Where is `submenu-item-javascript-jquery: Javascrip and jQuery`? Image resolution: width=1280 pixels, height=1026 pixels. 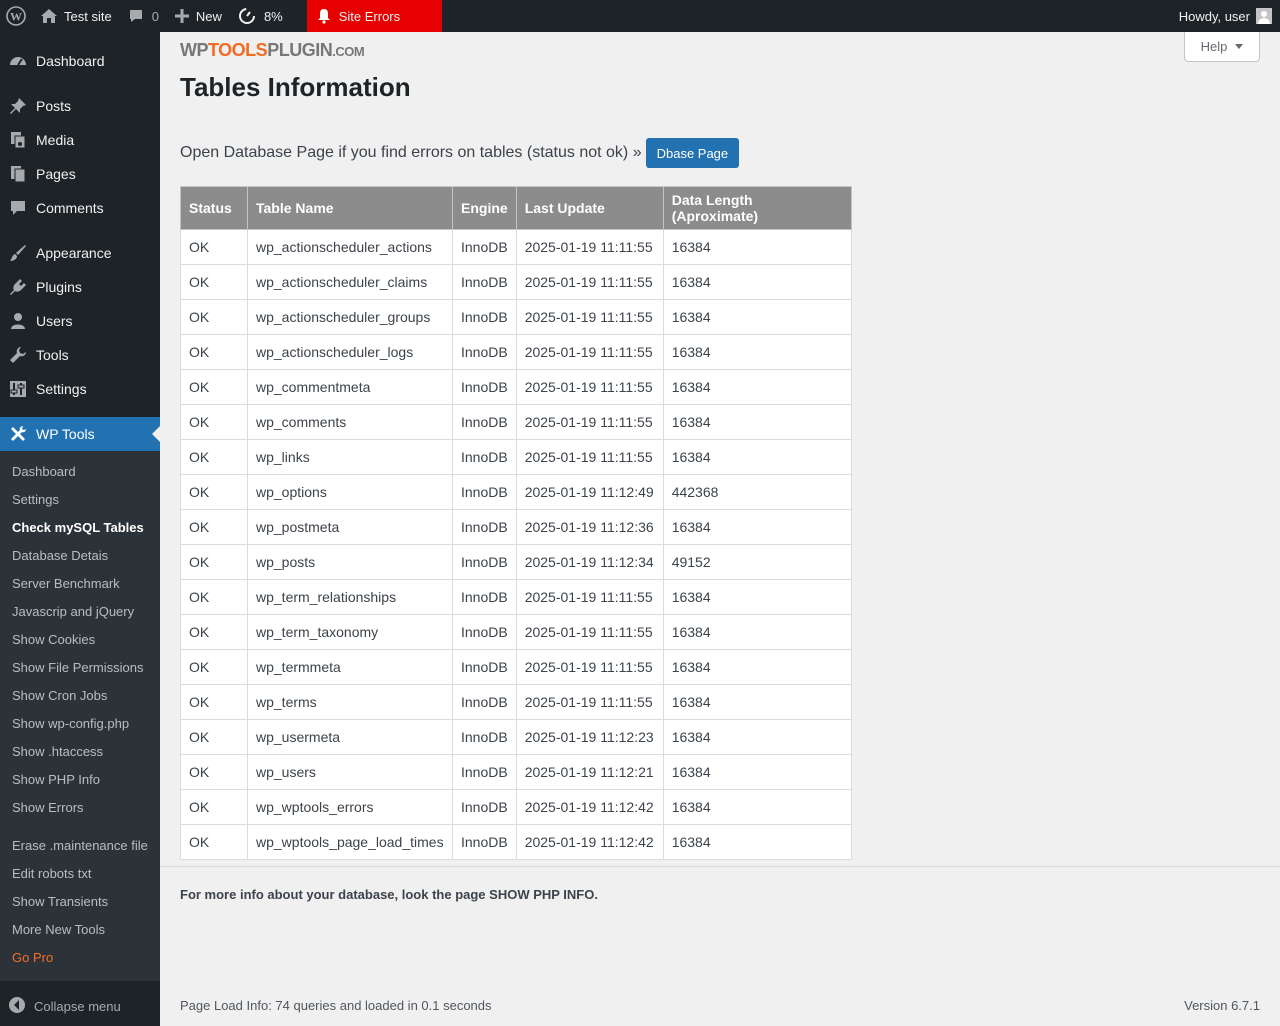
submenu-item-javascript-jquery: Javascrip and jQuery is located at coordinates (80, 611).